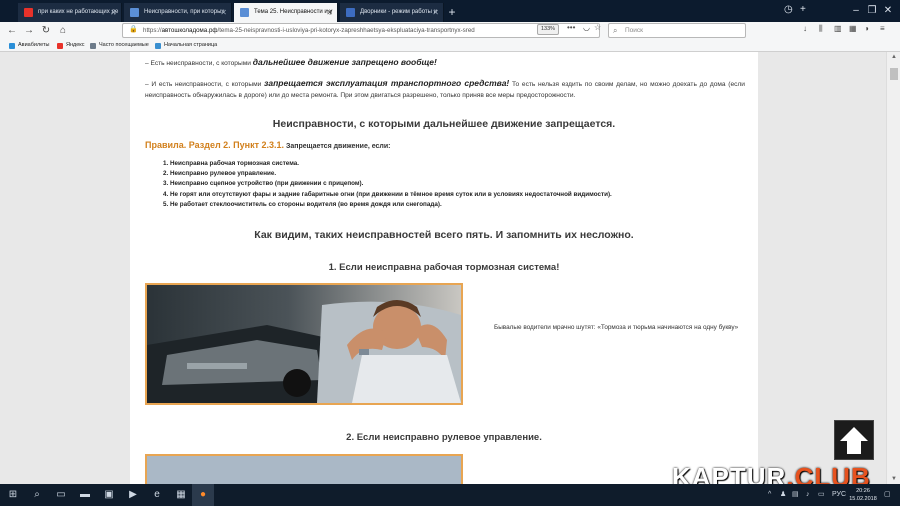 The image size is (900, 506). I want to click on bookmark-start-page: Начальная страница, so click(186, 45).